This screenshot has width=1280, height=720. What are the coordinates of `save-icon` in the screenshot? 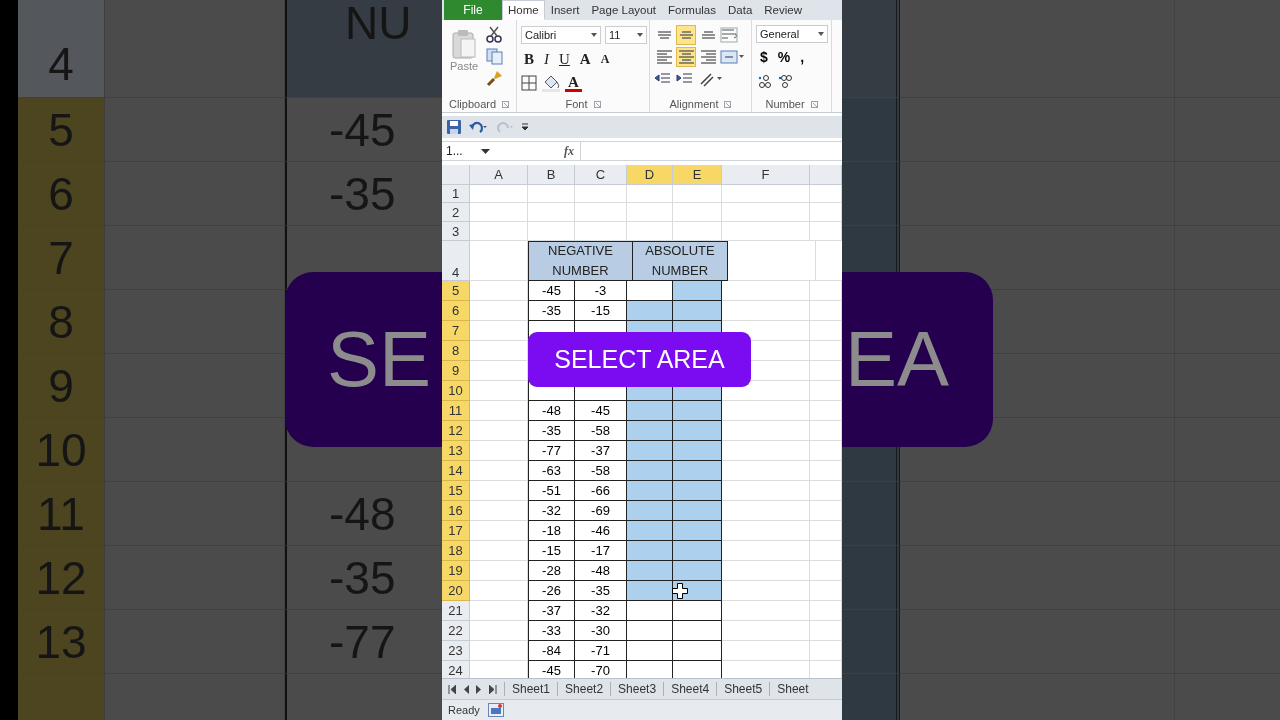 It's located at (454, 127).